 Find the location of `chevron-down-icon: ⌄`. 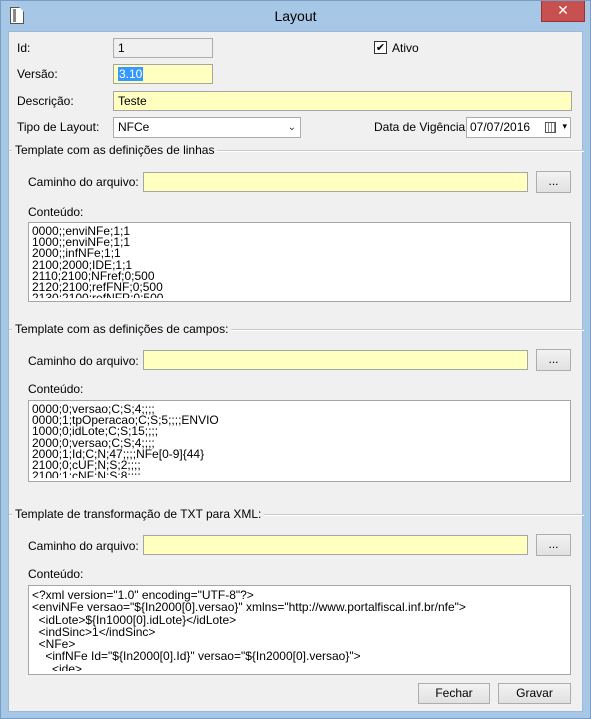

chevron-down-icon: ⌄ is located at coordinates (291, 127).